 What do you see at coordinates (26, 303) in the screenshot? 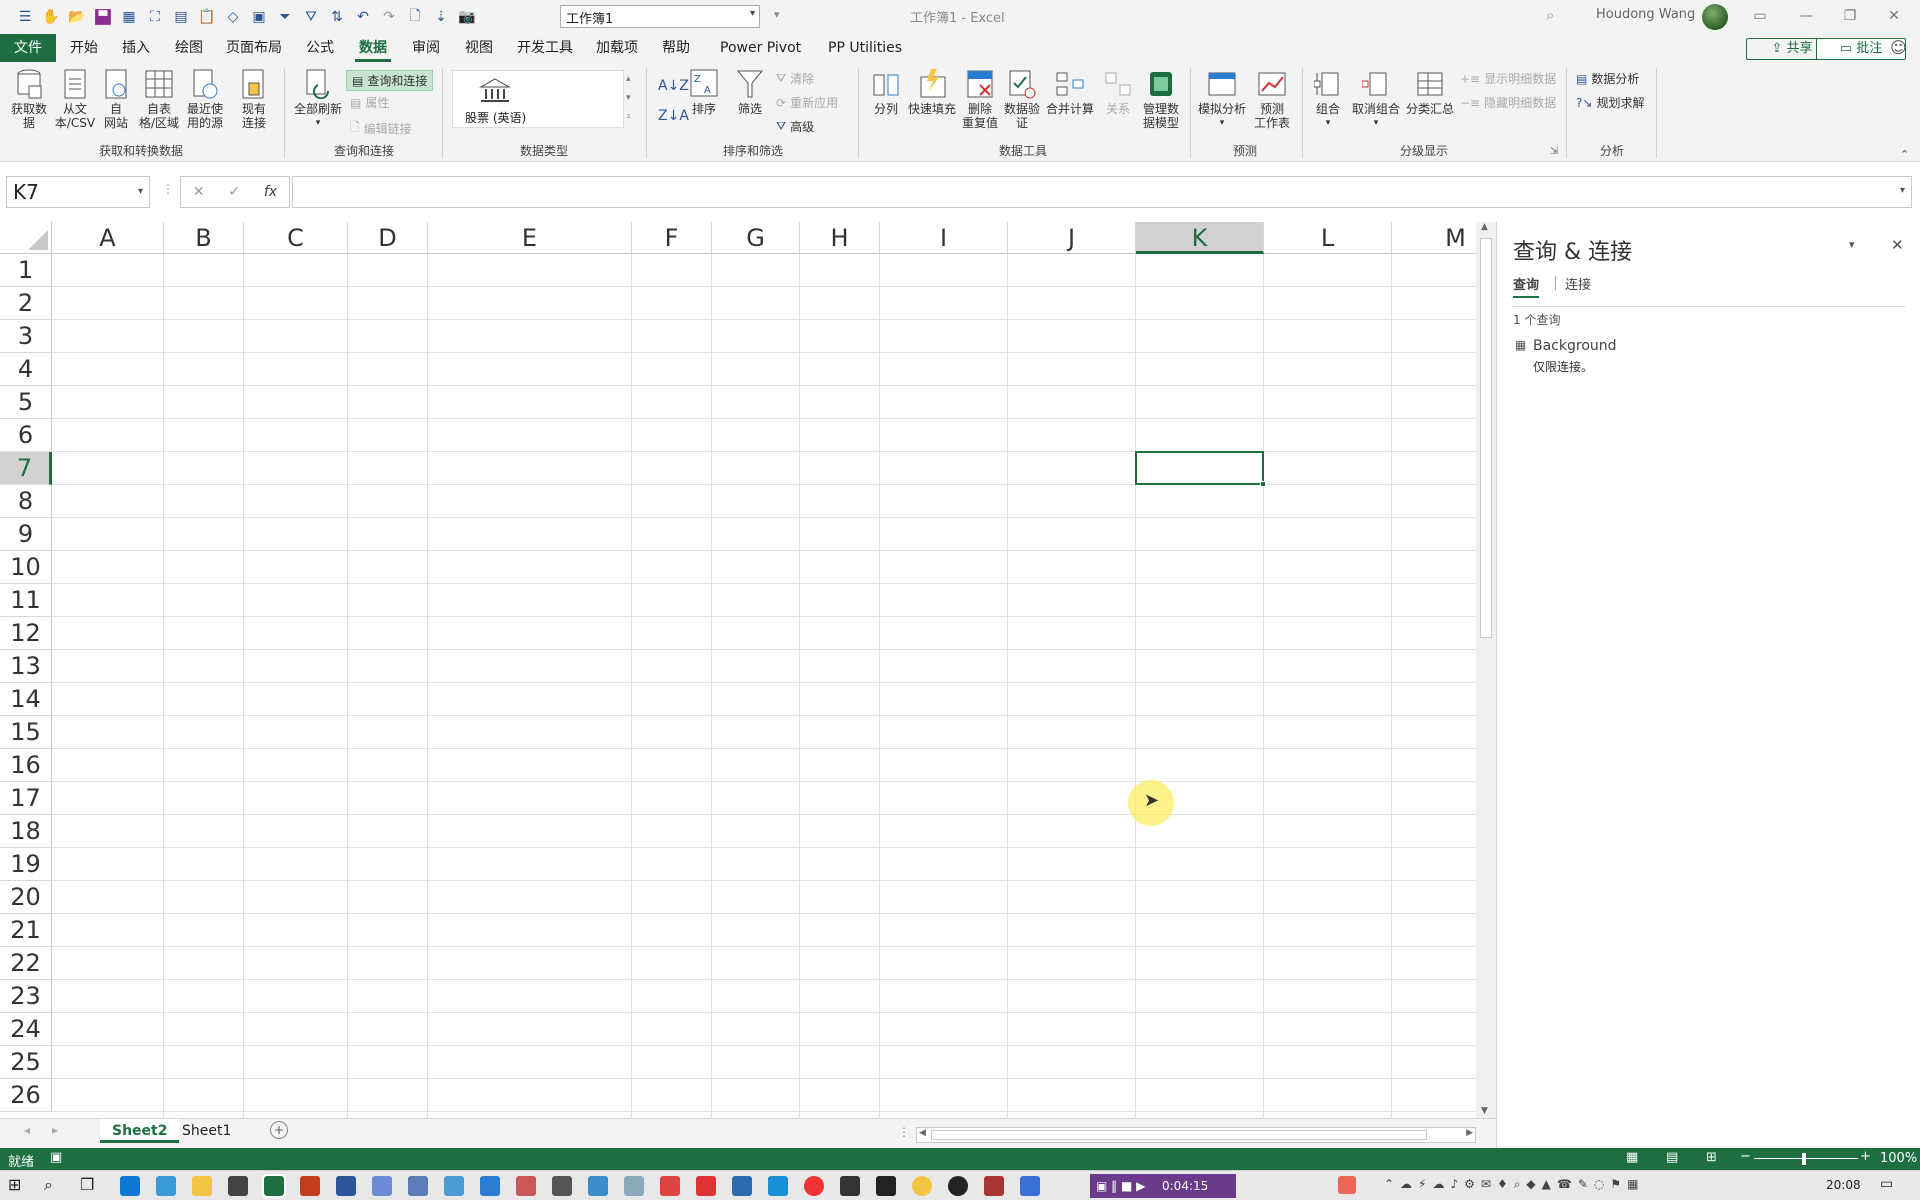
I see `row-header-2: 2` at bounding box center [26, 303].